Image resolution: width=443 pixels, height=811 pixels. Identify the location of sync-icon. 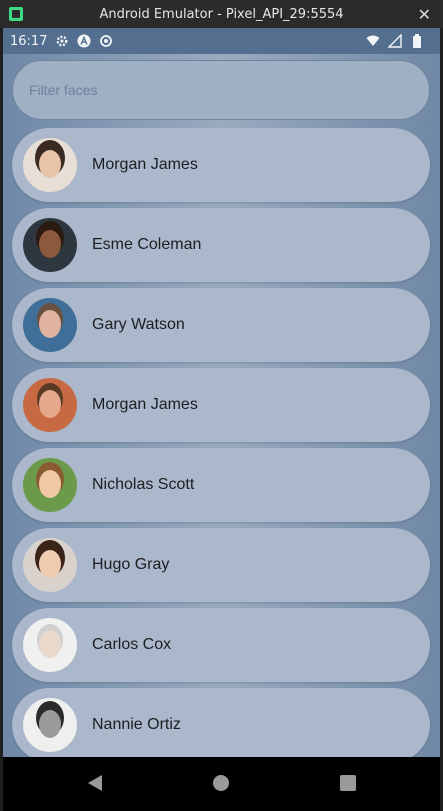
(106, 41).